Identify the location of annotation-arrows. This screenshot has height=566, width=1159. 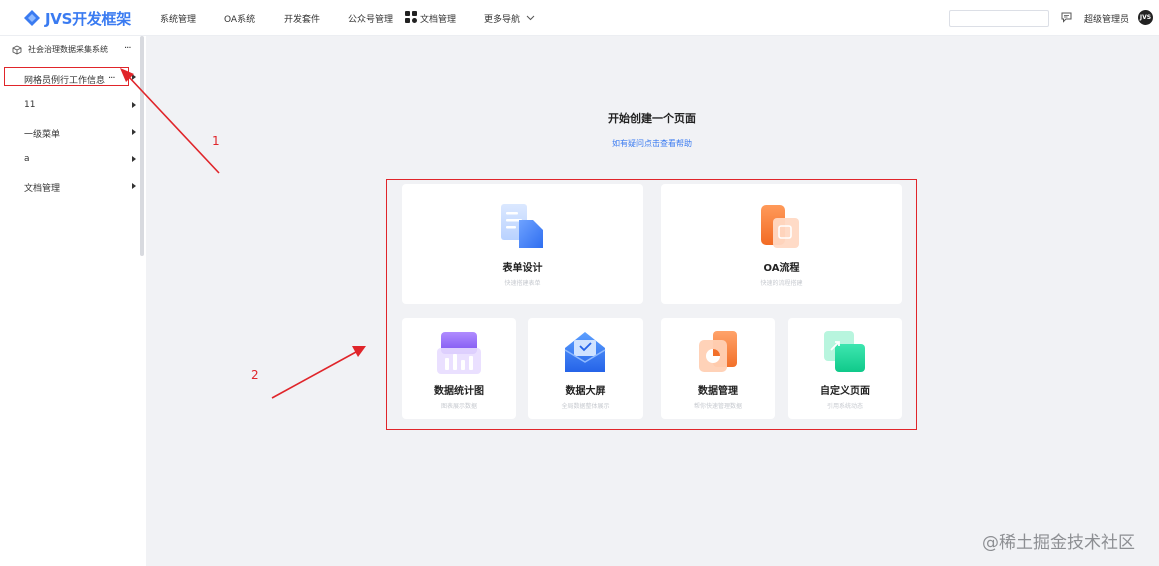
(243, 233).